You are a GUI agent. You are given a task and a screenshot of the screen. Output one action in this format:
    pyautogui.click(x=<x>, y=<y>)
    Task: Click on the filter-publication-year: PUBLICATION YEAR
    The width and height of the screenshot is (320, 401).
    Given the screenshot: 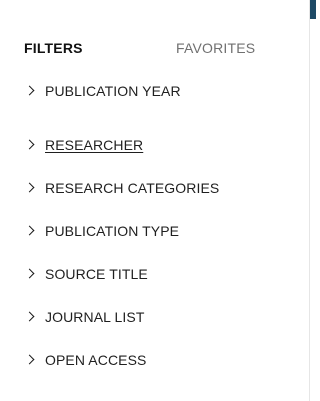 What is the action you would take?
    pyautogui.click(x=159, y=90)
    